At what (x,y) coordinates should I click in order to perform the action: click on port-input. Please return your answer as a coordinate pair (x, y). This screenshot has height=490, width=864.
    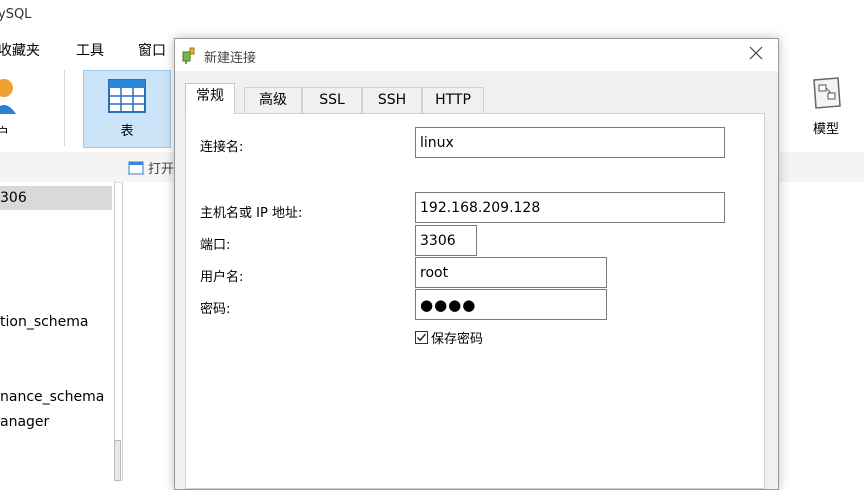
    Looking at the image, I should click on (446, 240).